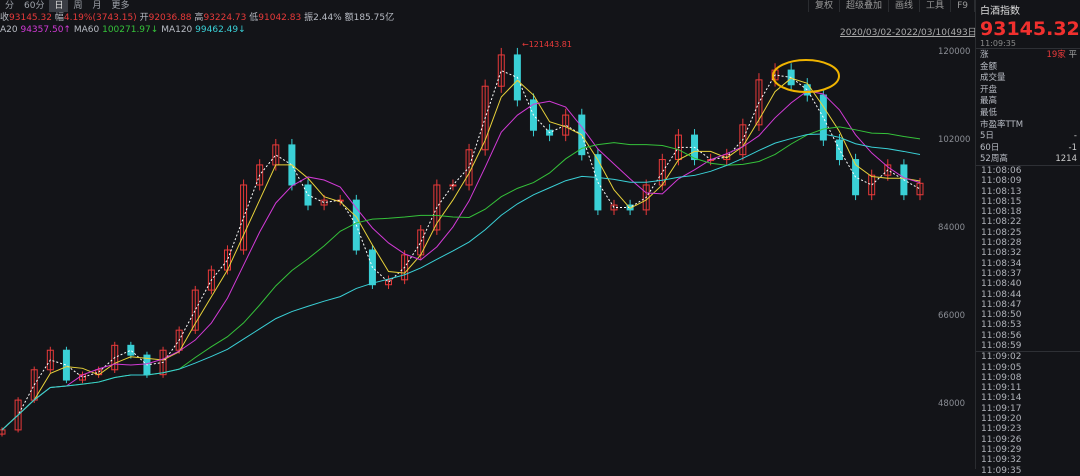 The width and height of the screenshot is (1080, 476). I want to click on stat-label: 开盘, so click(989, 89).